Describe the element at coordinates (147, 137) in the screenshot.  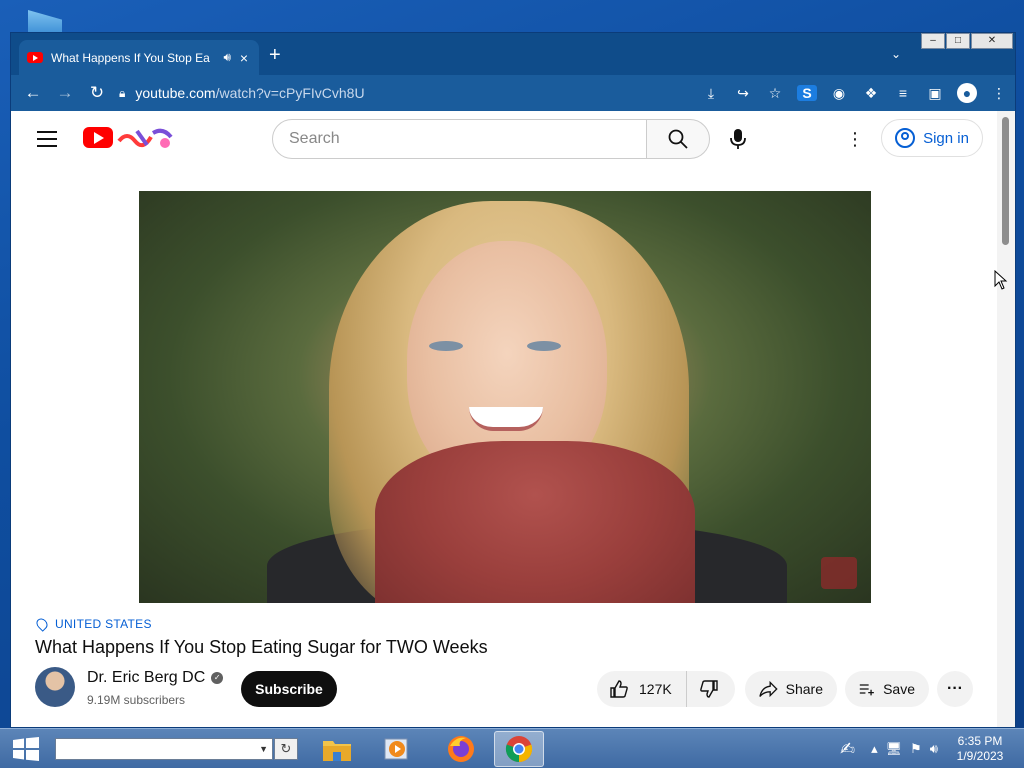
I see `youtube-doodle-logo` at that location.